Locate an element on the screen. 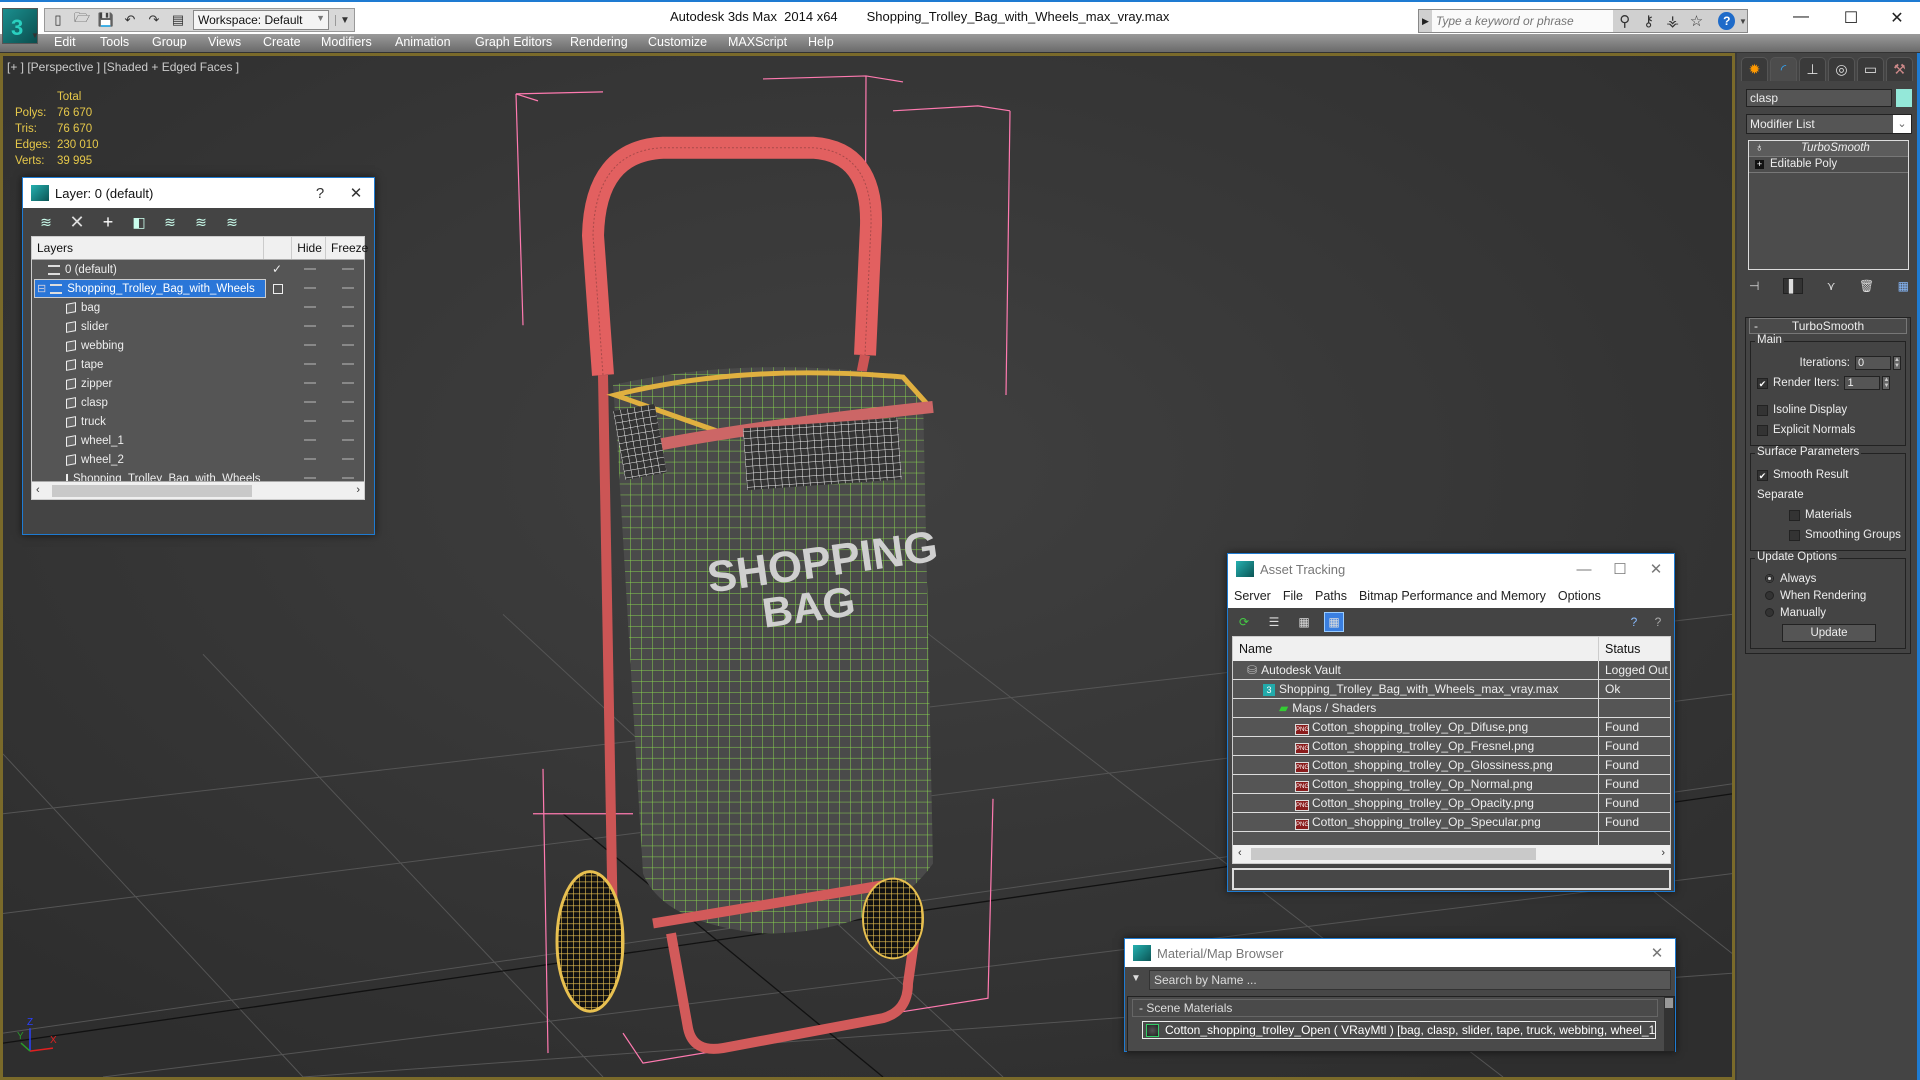 Image resolution: width=1920 pixels, height=1080 pixels. menu-rendering: Rendering is located at coordinates (599, 42).